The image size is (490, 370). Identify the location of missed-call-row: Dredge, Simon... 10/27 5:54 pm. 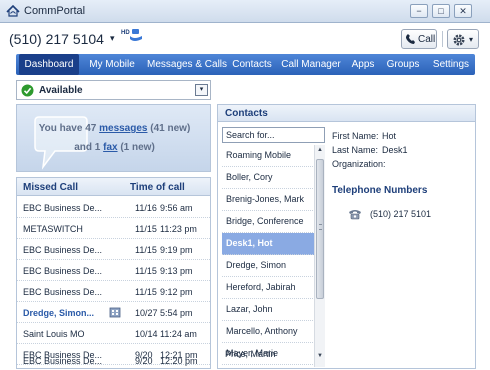
(113, 312).